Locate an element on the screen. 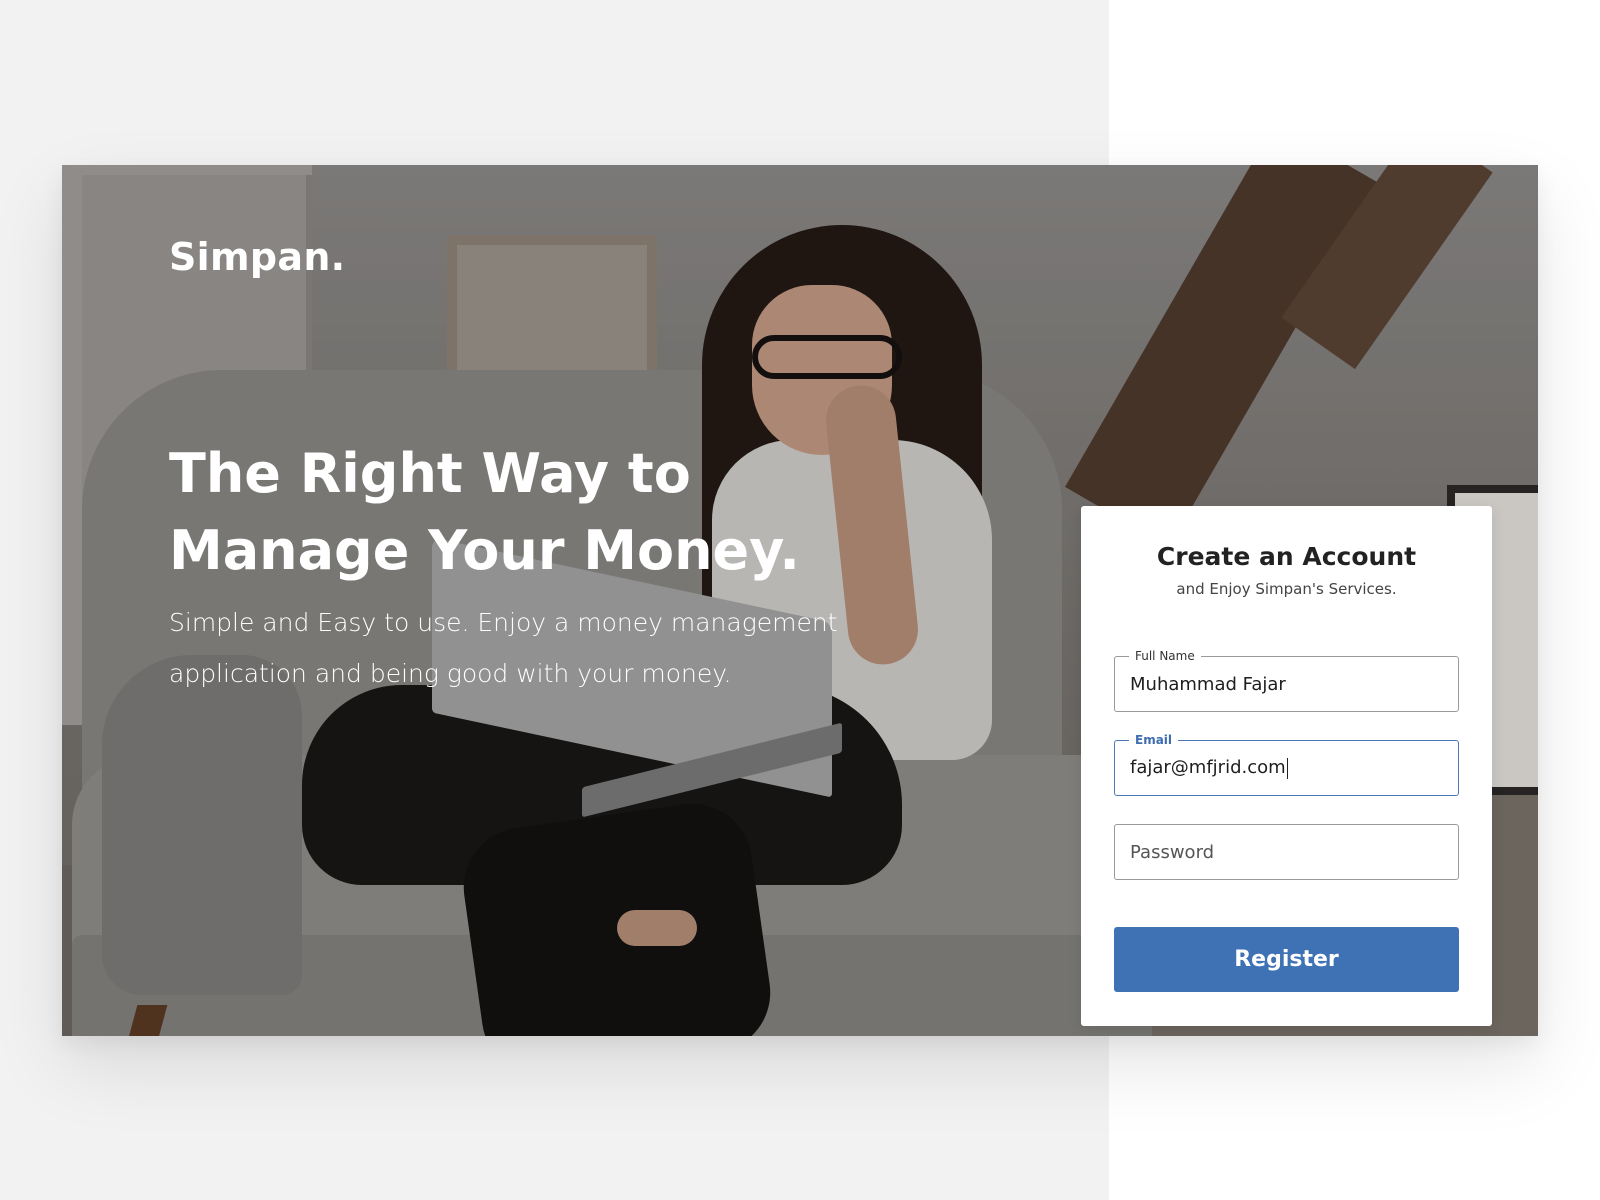 Image resolution: width=1600 pixels, height=1200 pixels. text-caret is located at coordinates (1287, 768).